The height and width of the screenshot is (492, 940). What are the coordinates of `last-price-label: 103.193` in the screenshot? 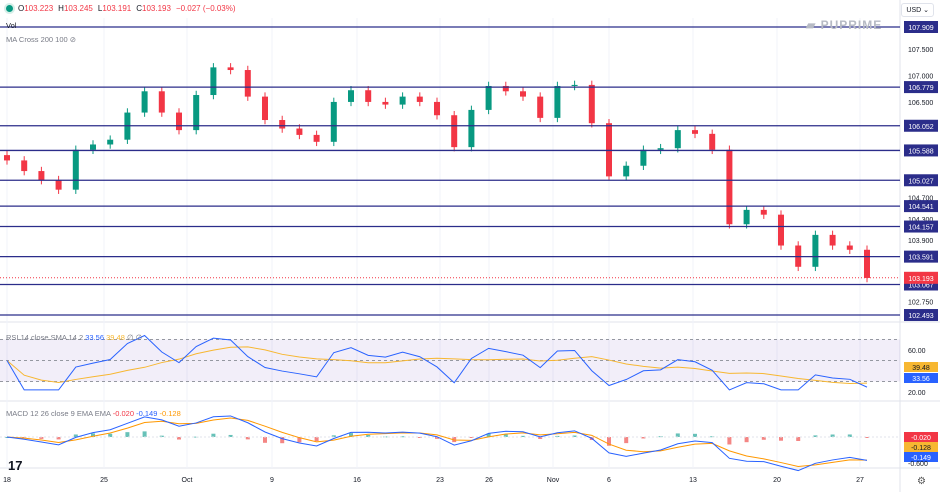 It's located at (920, 279).